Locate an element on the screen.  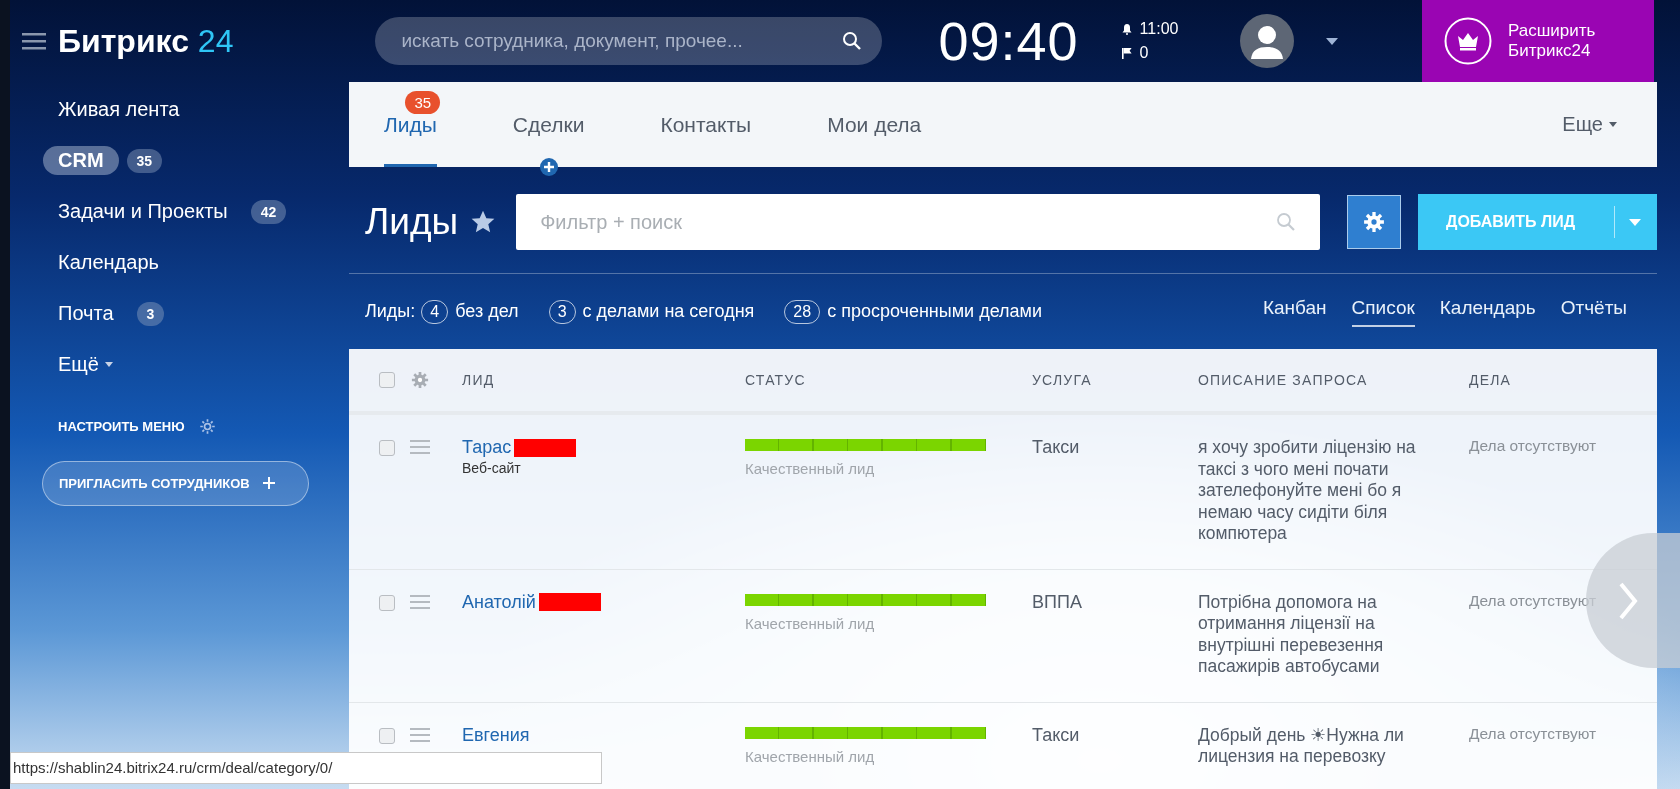
lead-name-link: Тарас is located at coordinates (487, 447).